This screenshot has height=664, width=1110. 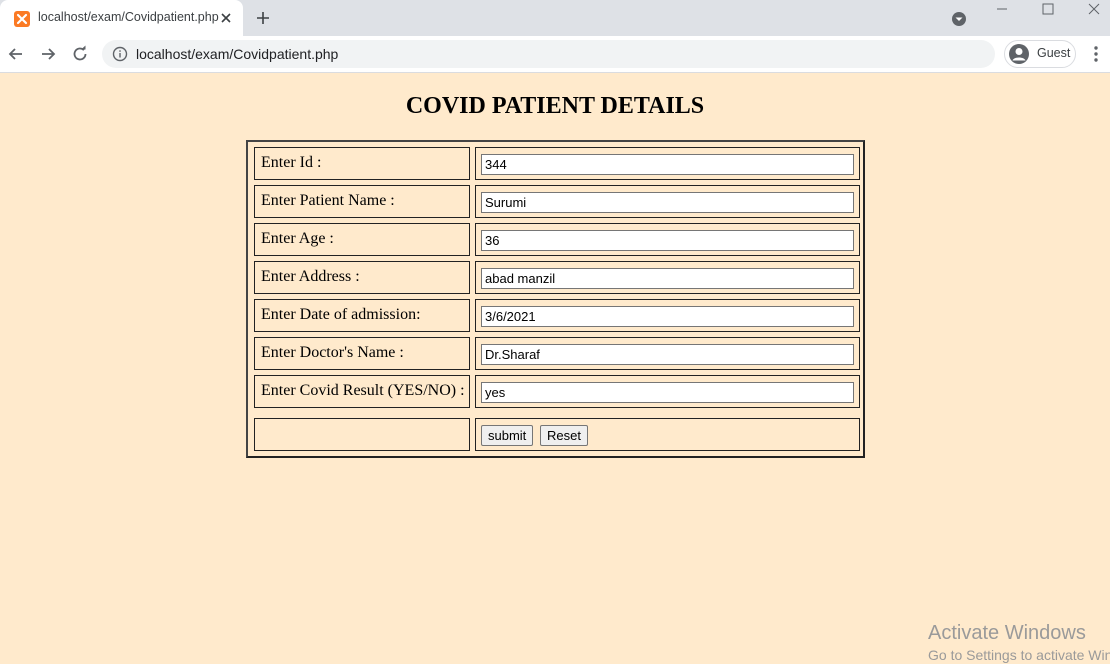 What do you see at coordinates (1054, 53) in the screenshot?
I see `profile-label: Guest` at bounding box center [1054, 53].